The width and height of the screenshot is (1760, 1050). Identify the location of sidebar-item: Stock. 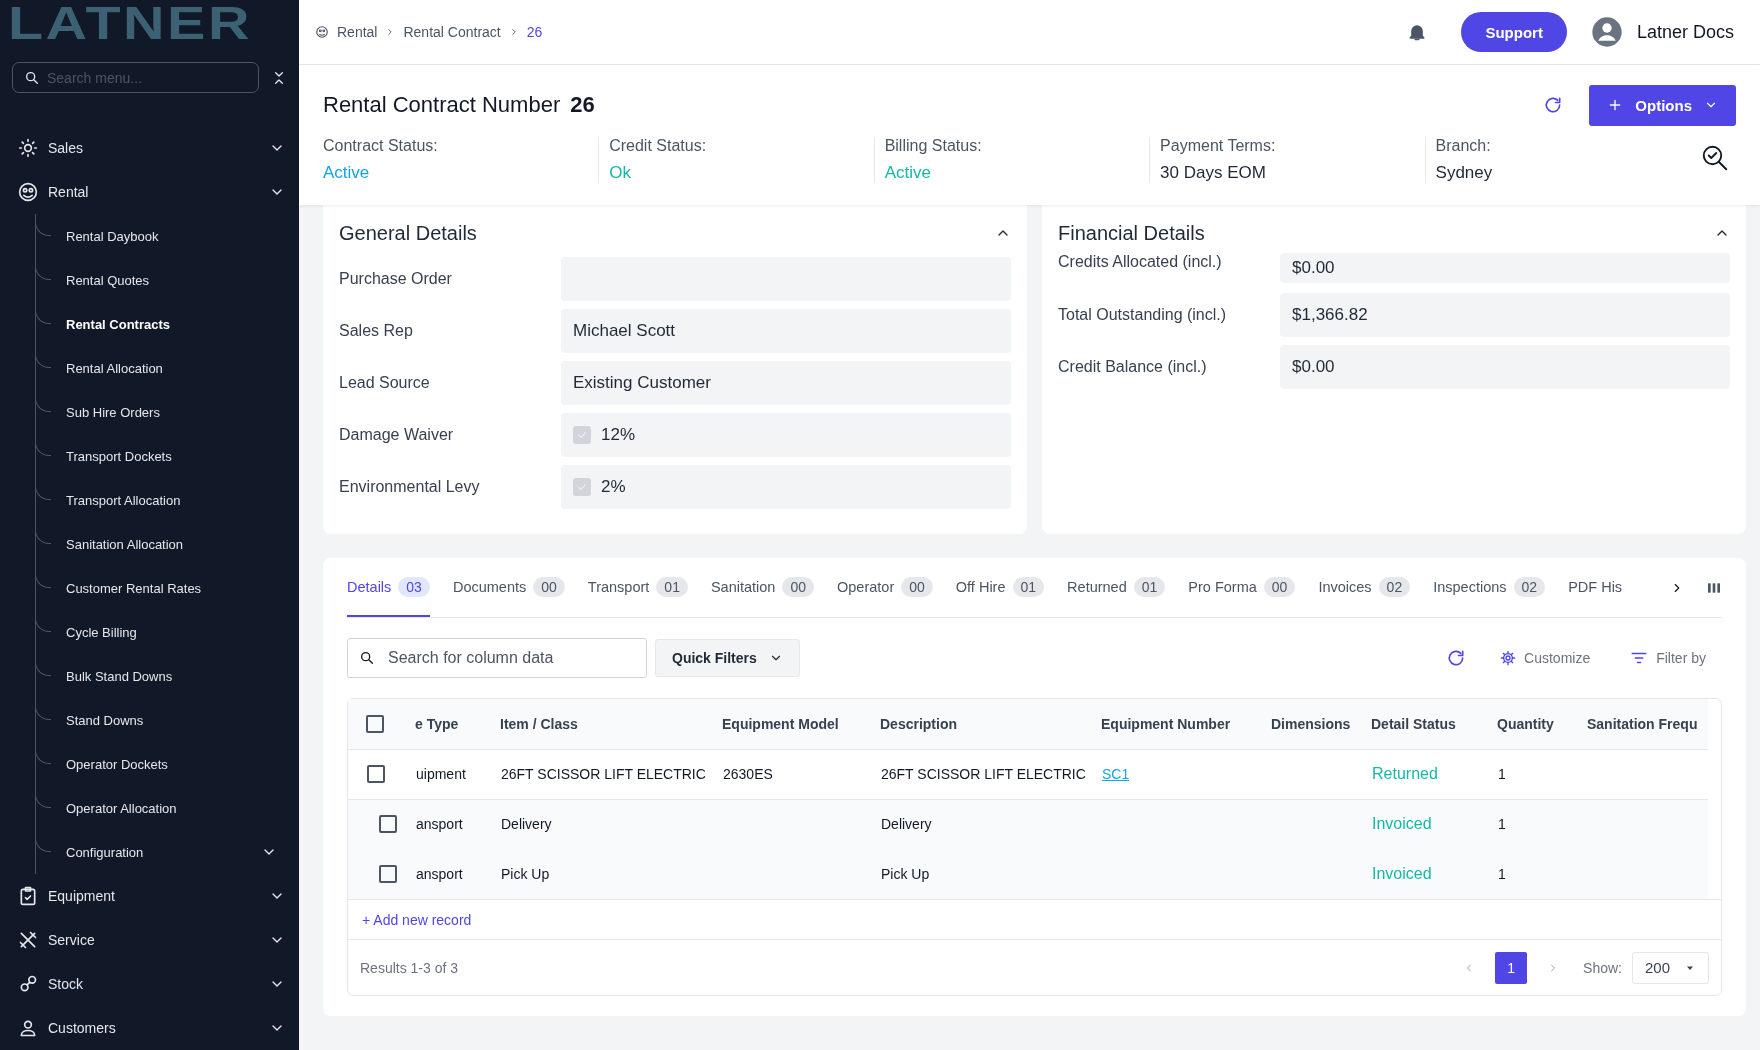
(151, 984).